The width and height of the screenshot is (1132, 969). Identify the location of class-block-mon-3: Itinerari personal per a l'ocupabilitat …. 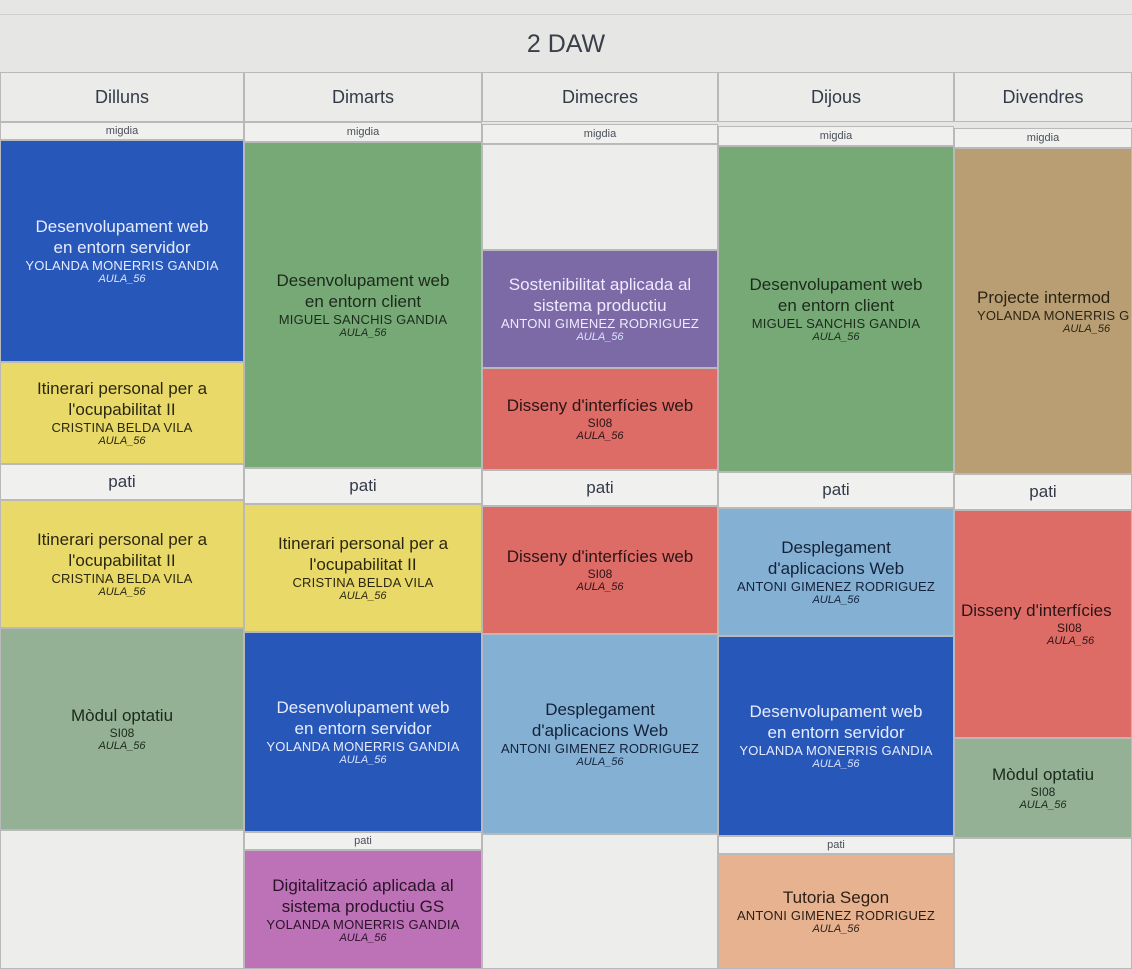
(122, 564).